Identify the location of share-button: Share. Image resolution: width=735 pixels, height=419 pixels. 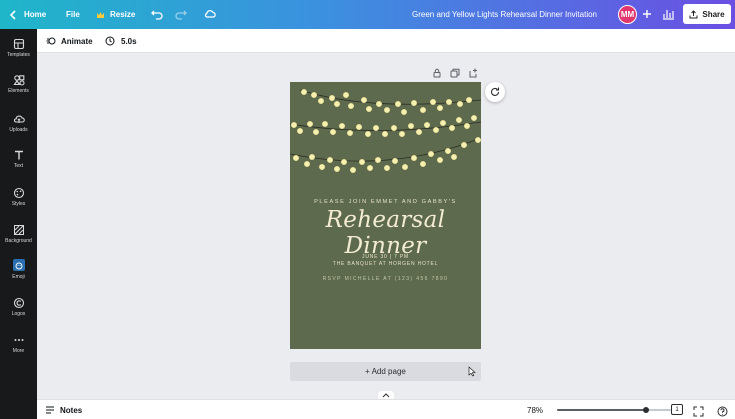
(707, 14).